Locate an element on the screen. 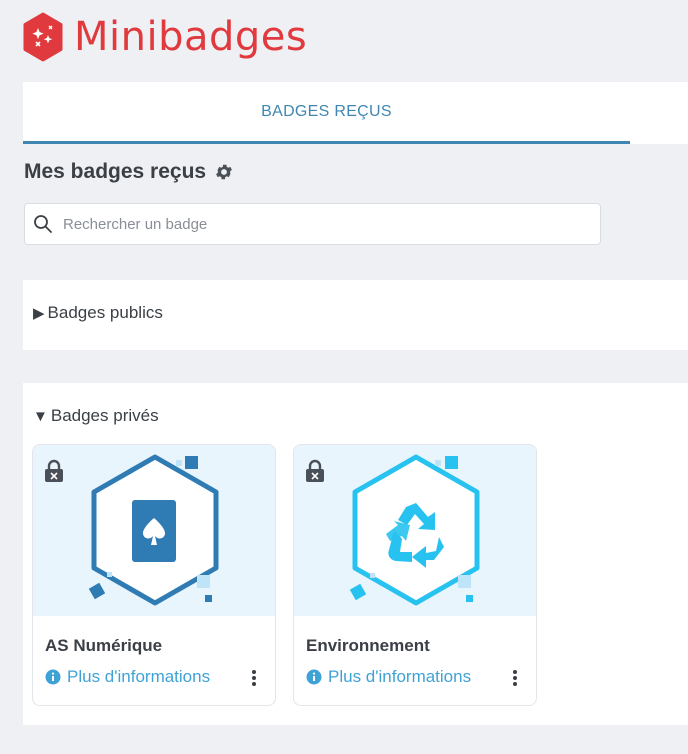 The width and height of the screenshot is (688, 754). recycle-icon is located at coordinates (414, 530).